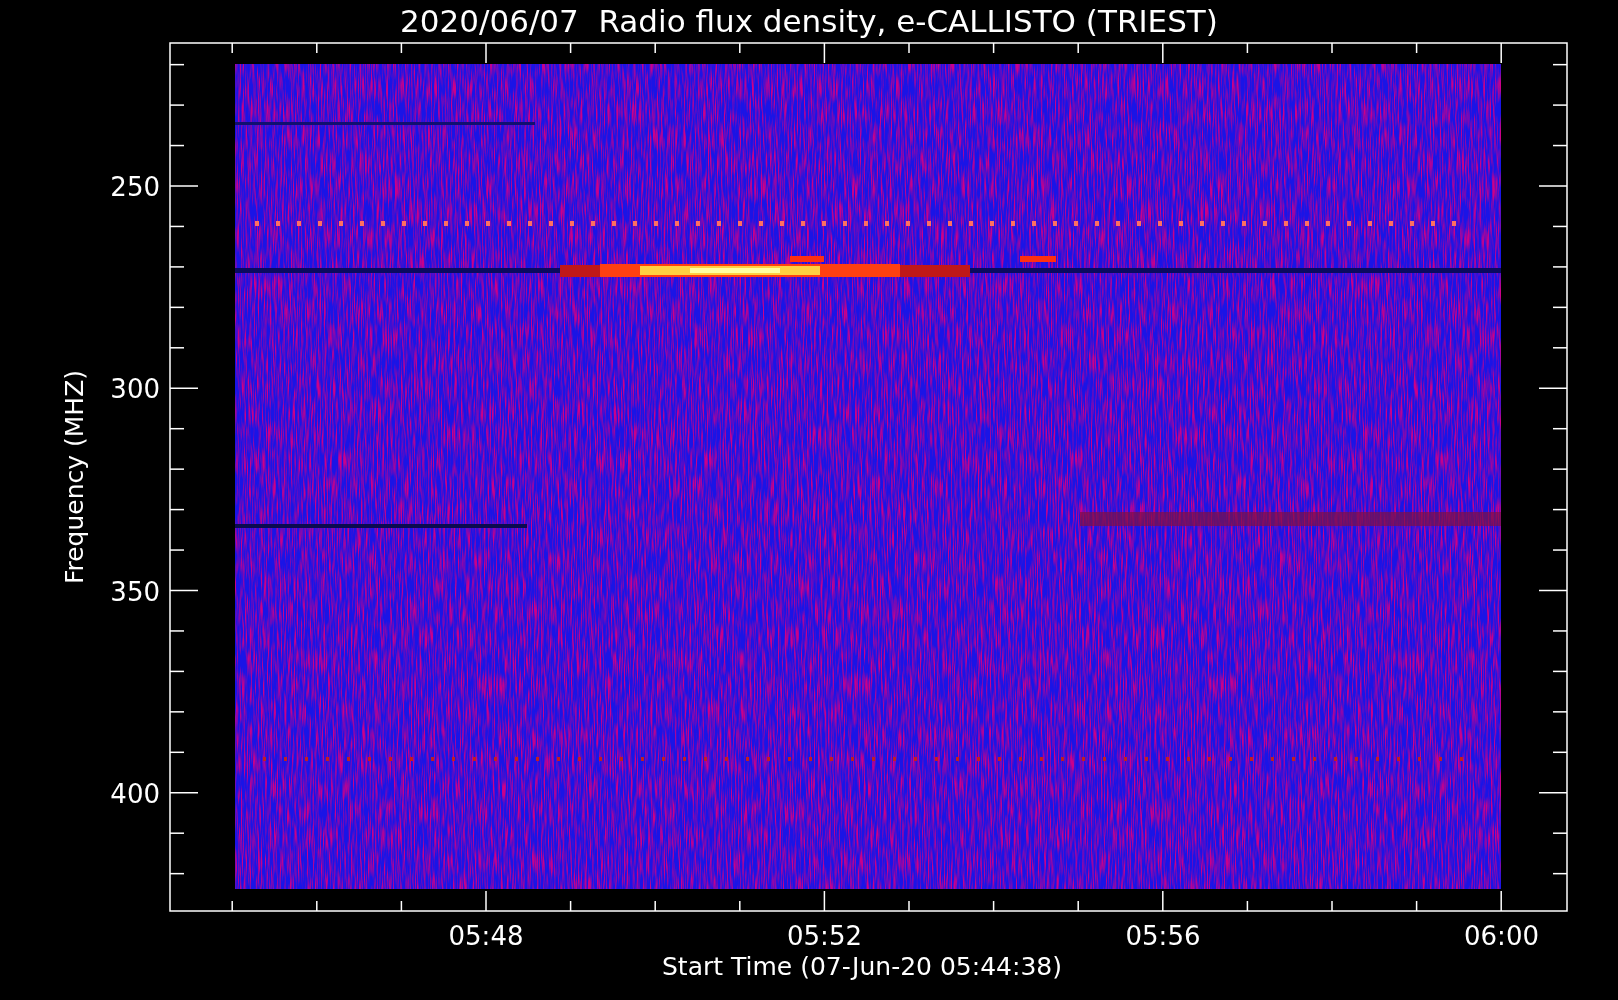  What do you see at coordinates (135, 389) in the screenshot?
I see `tick-label: 300` at bounding box center [135, 389].